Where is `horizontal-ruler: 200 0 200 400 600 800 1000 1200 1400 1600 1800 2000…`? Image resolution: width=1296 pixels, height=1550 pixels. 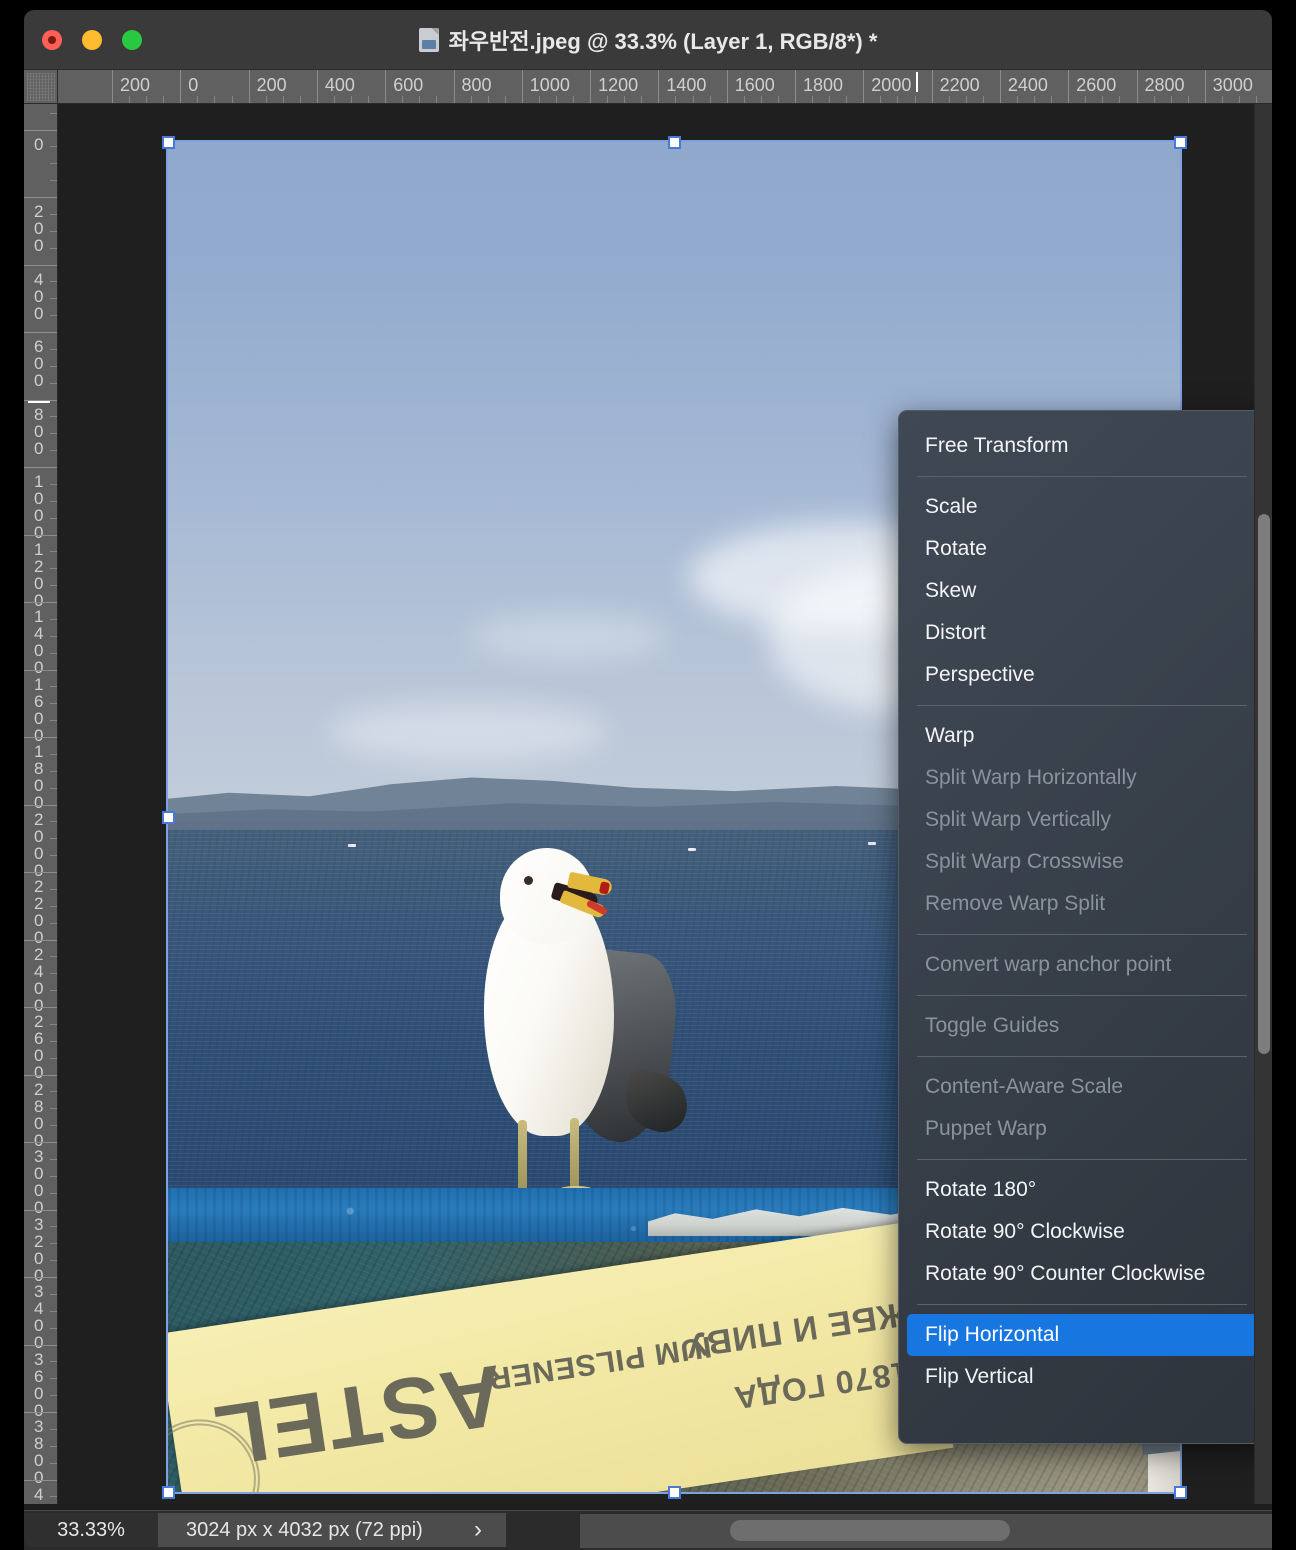 horizontal-ruler: 200 0 200 400 600 800 1000 1200 1400 1600 1800 2000… is located at coordinates (665, 87).